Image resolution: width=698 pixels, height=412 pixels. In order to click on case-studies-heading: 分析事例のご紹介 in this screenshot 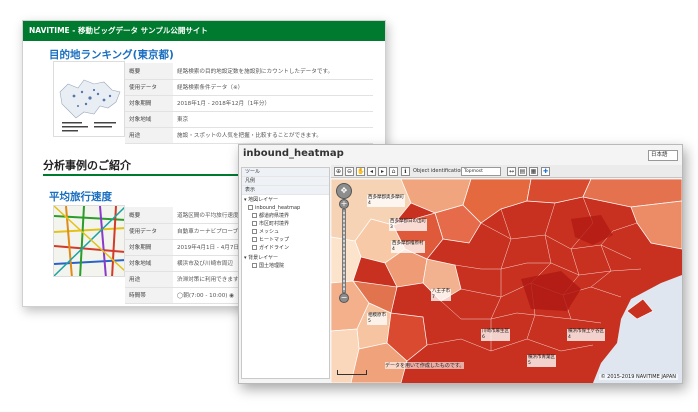, I will do `click(87, 165)`.